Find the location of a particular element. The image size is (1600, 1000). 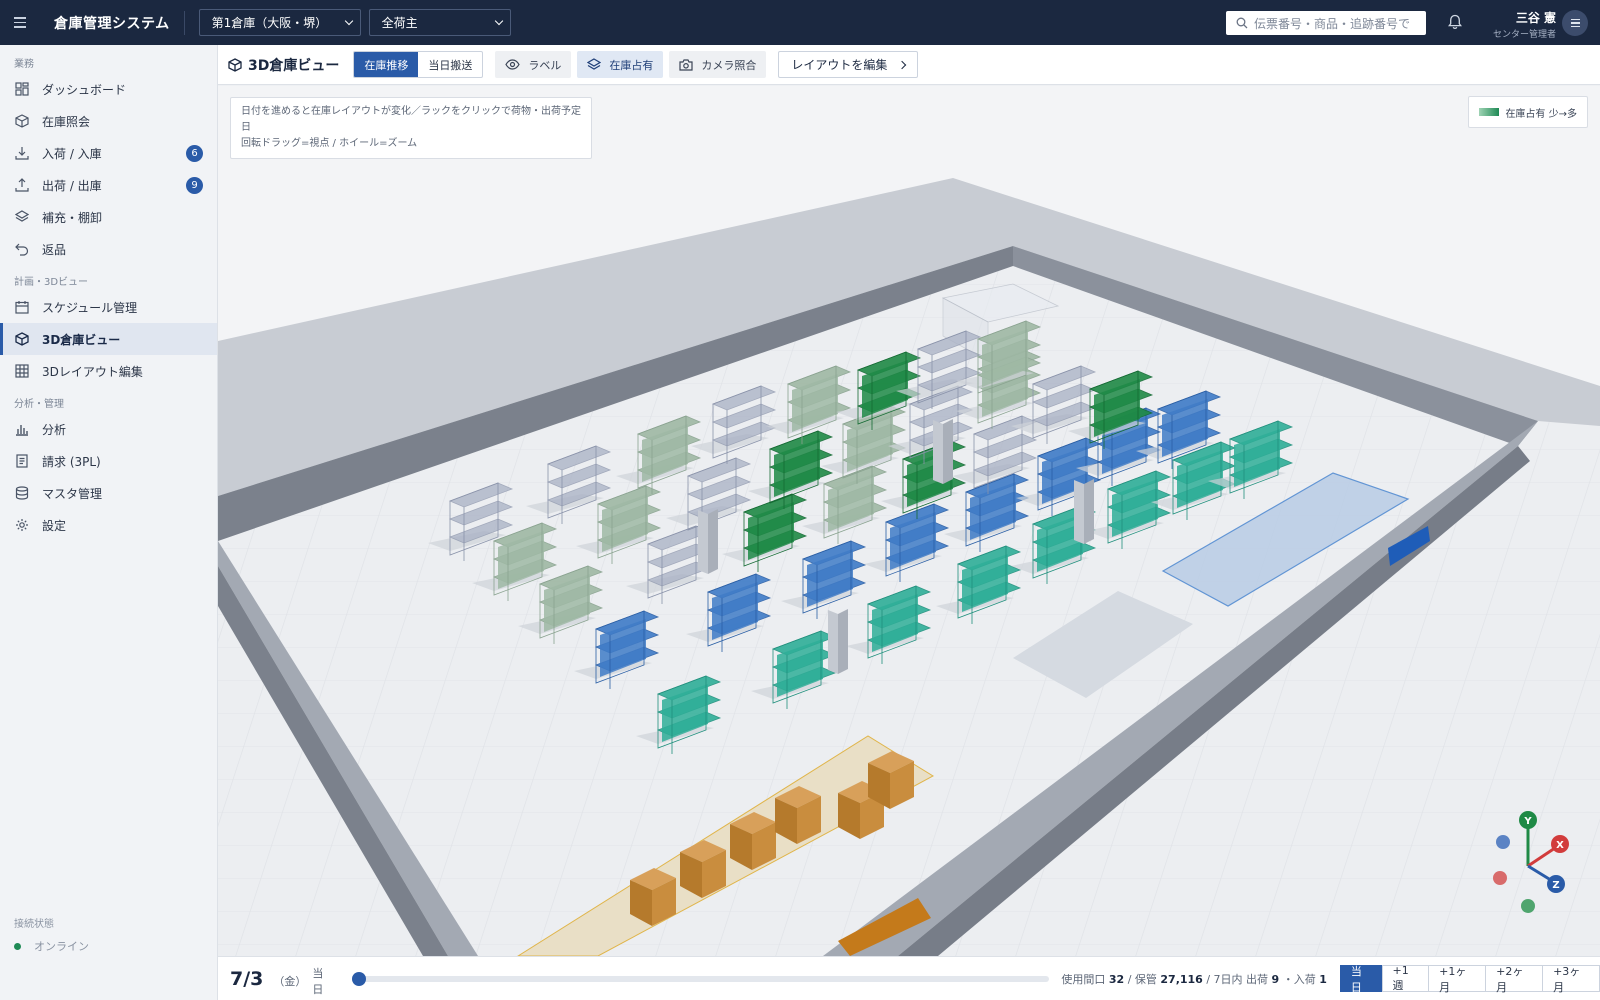

calendar-icon is located at coordinates (22, 307).